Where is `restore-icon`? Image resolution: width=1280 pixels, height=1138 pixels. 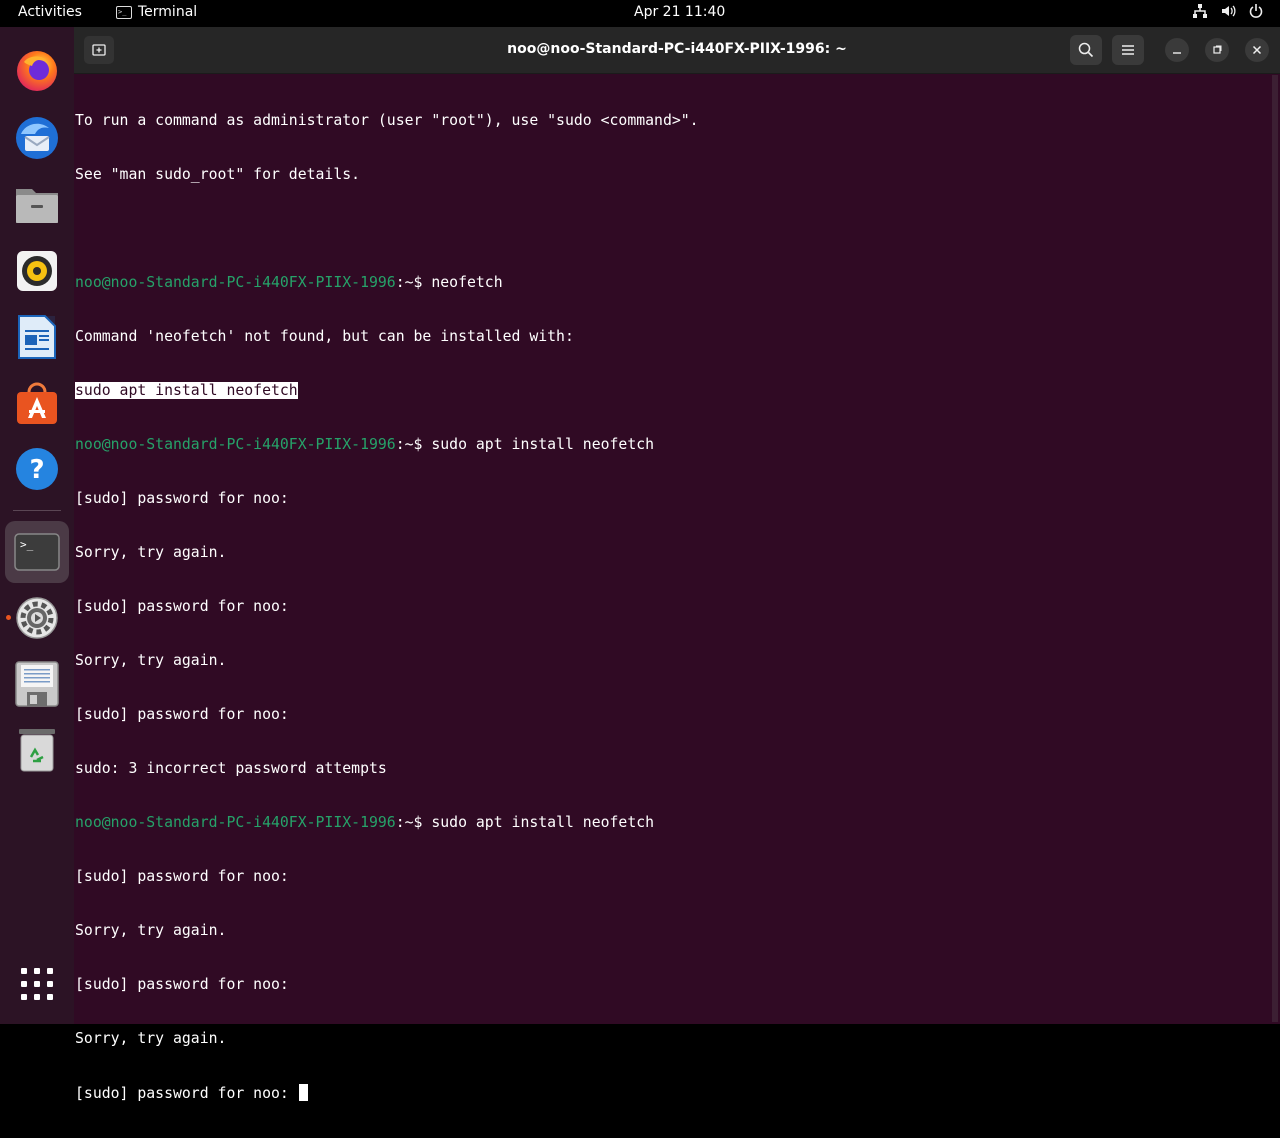 restore-icon is located at coordinates (1217, 49).